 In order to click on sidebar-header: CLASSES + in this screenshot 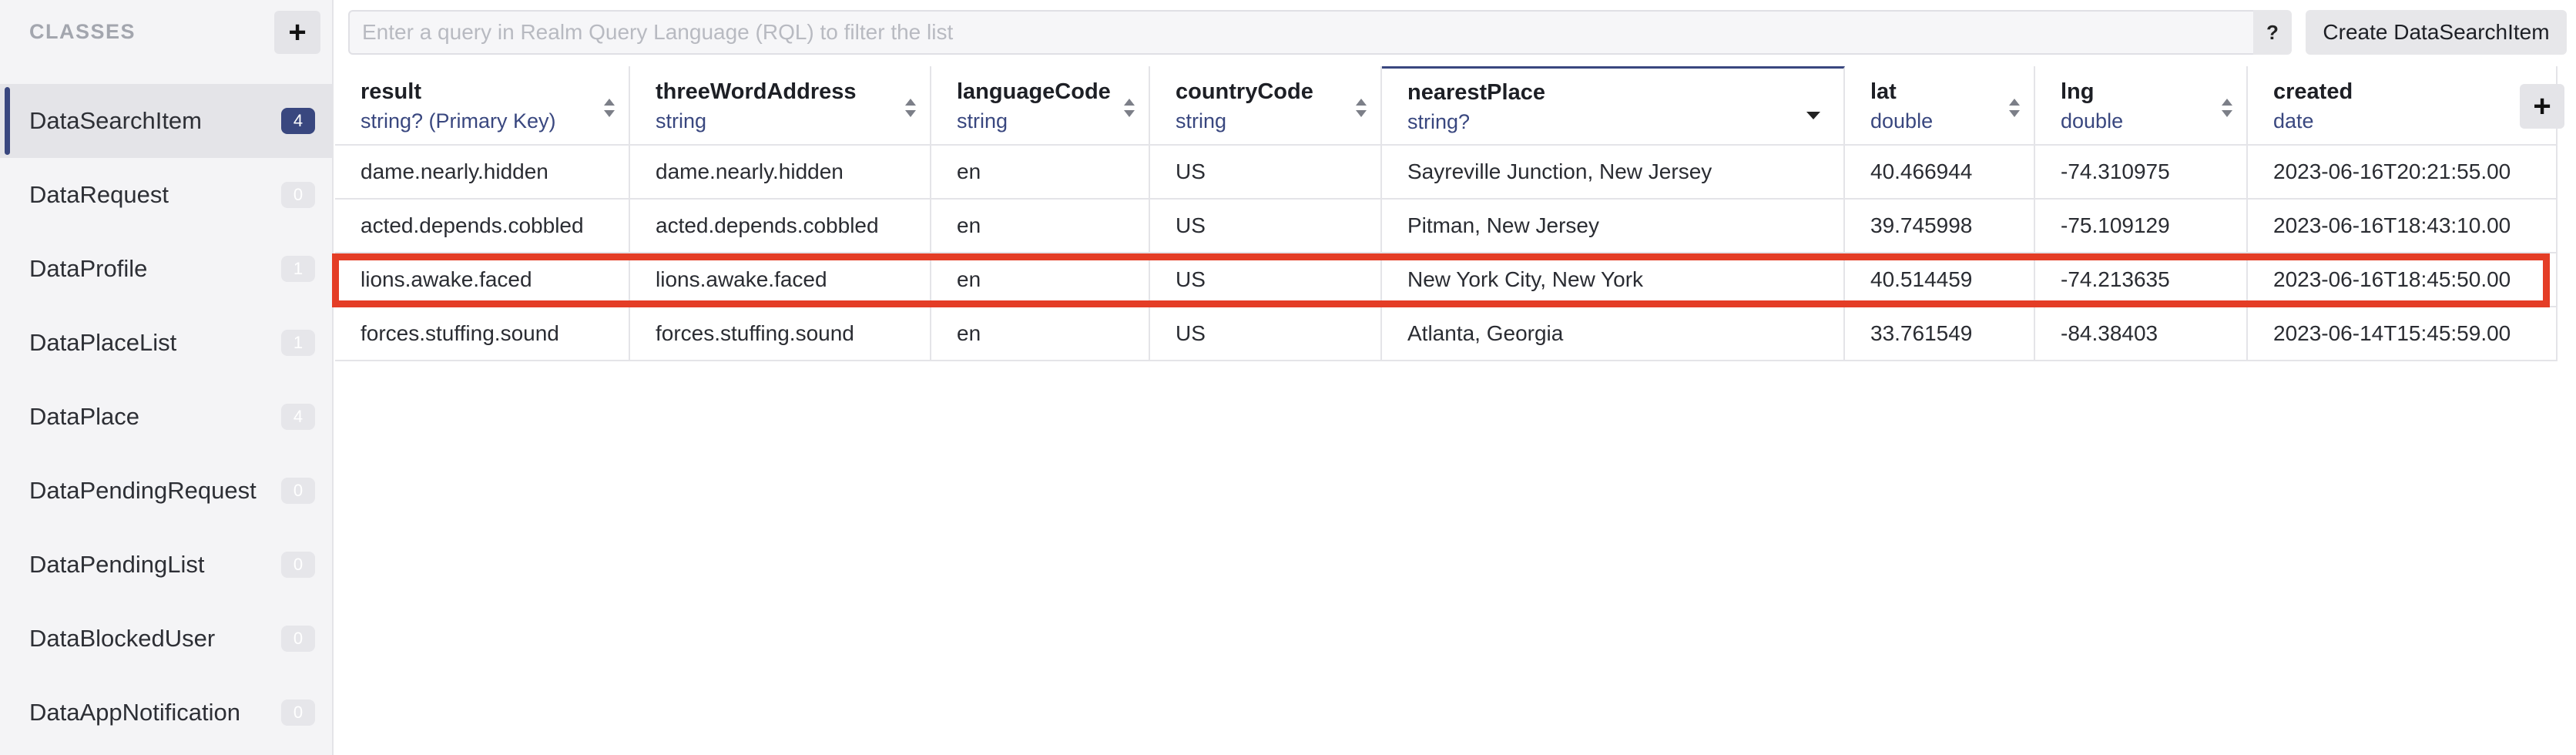, I will do `click(166, 33)`.